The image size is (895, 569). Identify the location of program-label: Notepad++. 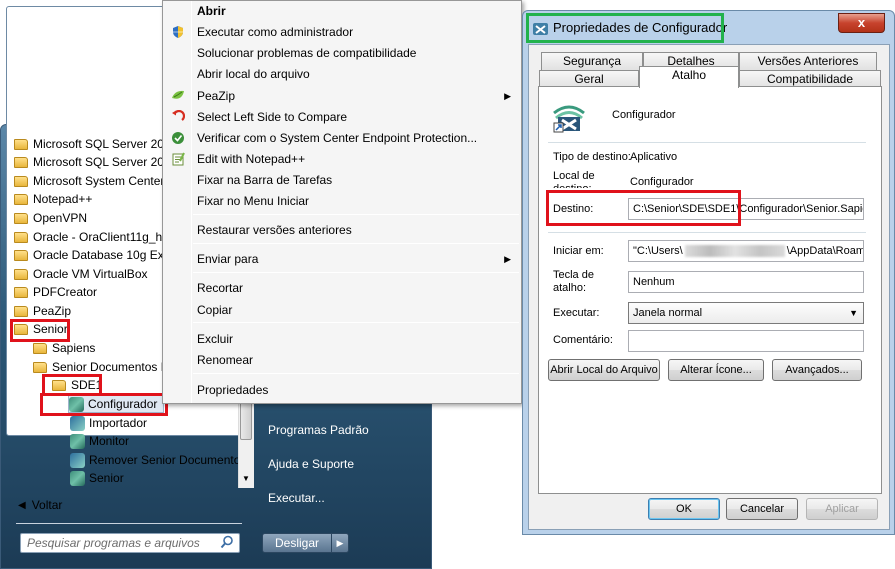
(63, 199).